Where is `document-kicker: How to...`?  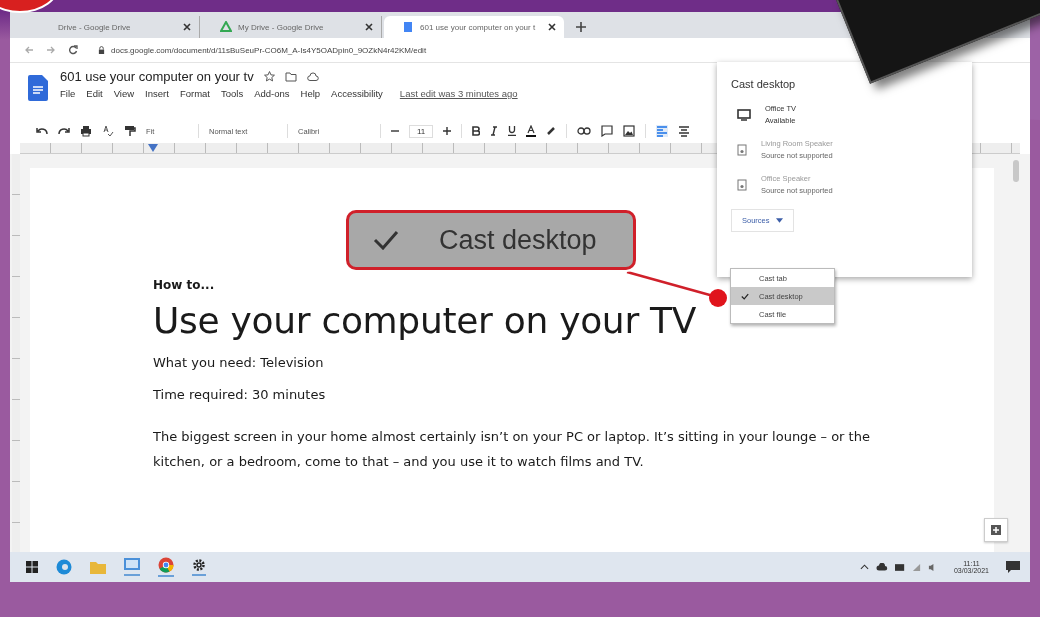 document-kicker: How to... is located at coordinates (184, 285).